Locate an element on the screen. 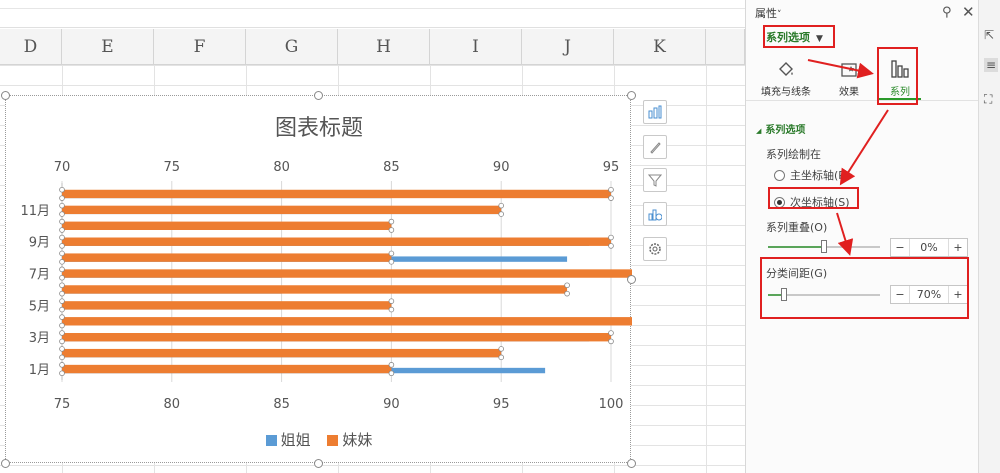 The height and width of the screenshot is (473, 1000). primary-axis-tick-label: 90 is located at coordinates (391, 404).